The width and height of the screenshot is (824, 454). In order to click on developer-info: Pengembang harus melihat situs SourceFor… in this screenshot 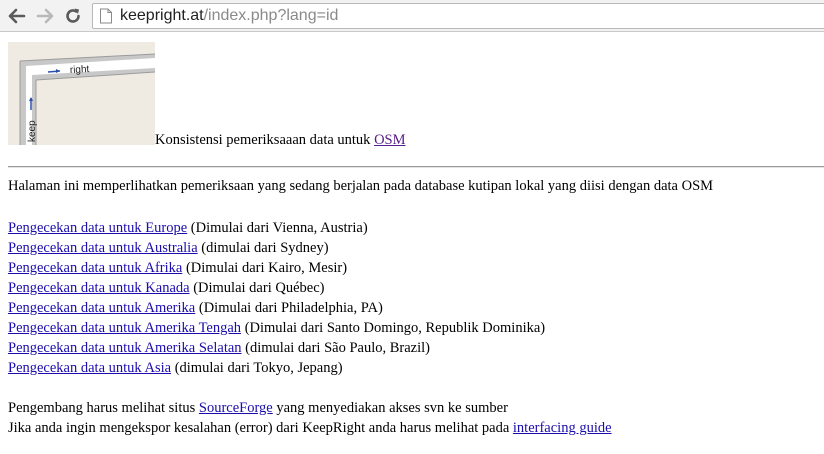, I will do `click(310, 418)`.